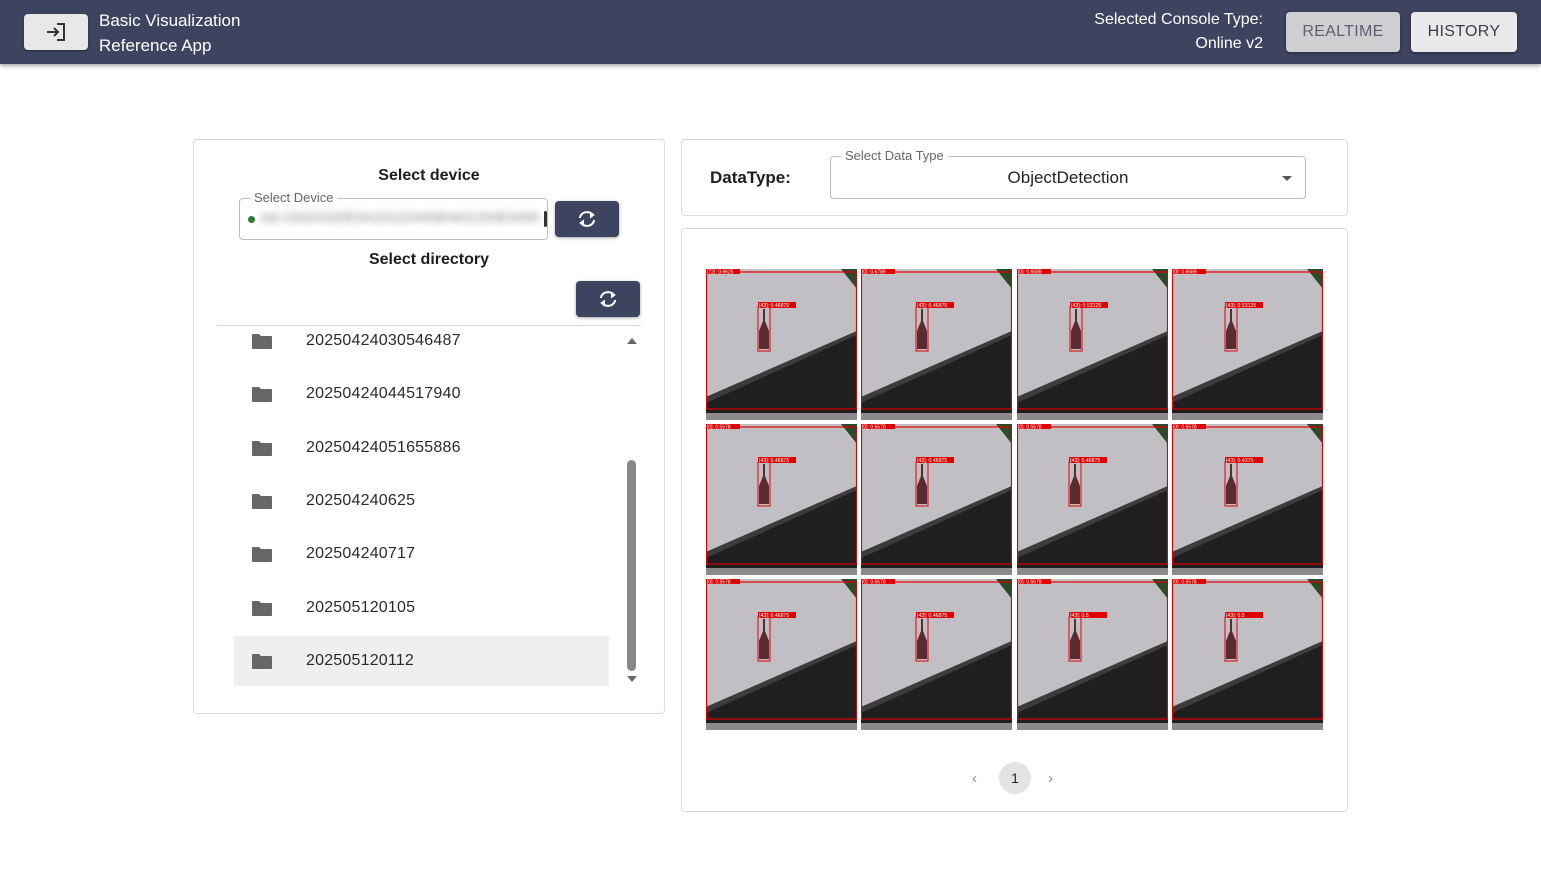 This screenshot has height=887, width=1541. I want to click on select-directory-title: Select directory, so click(429, 259).